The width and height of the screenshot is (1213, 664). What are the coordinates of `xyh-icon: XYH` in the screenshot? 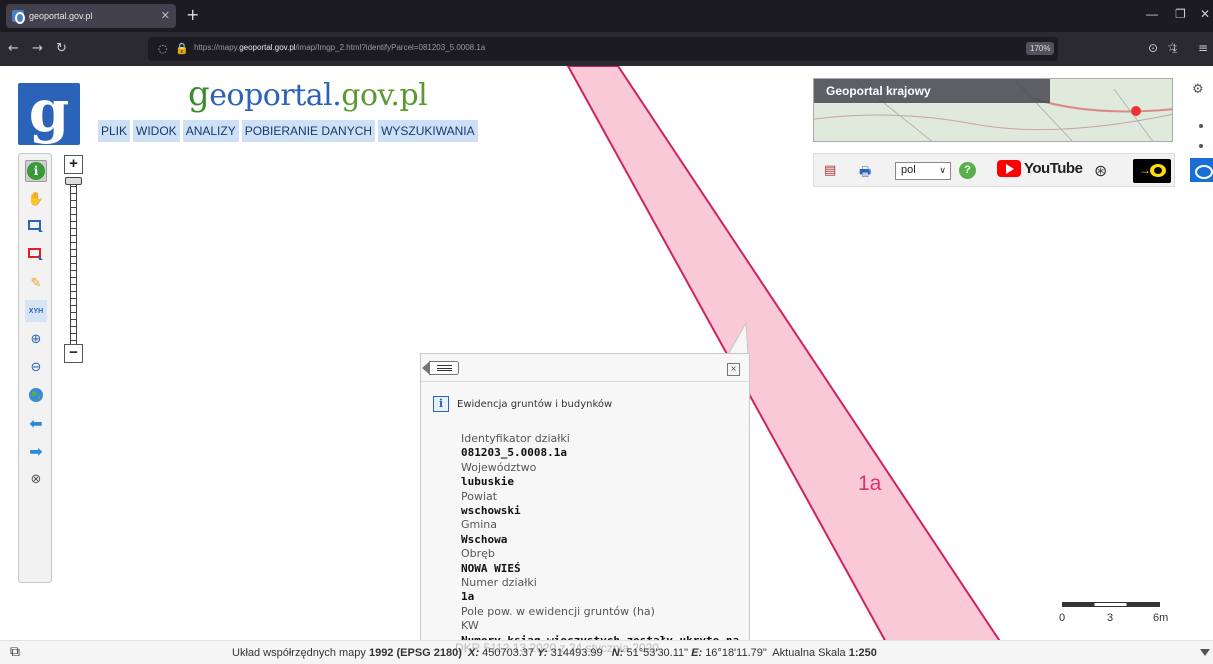 It's located at (36, 311).